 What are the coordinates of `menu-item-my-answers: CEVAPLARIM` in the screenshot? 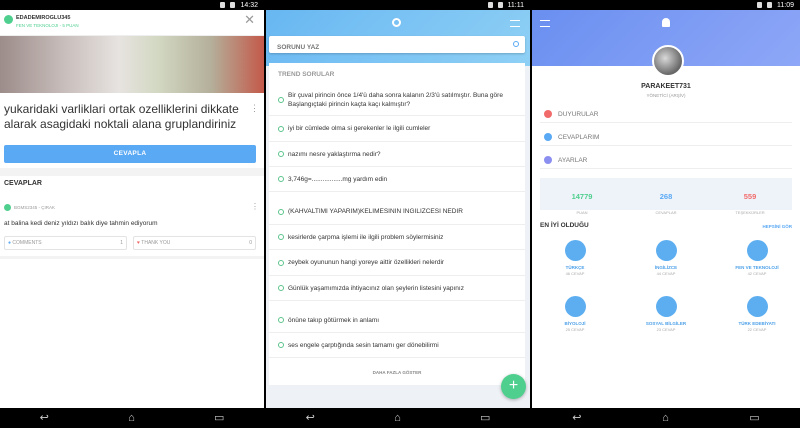 It's located at (666, 137).